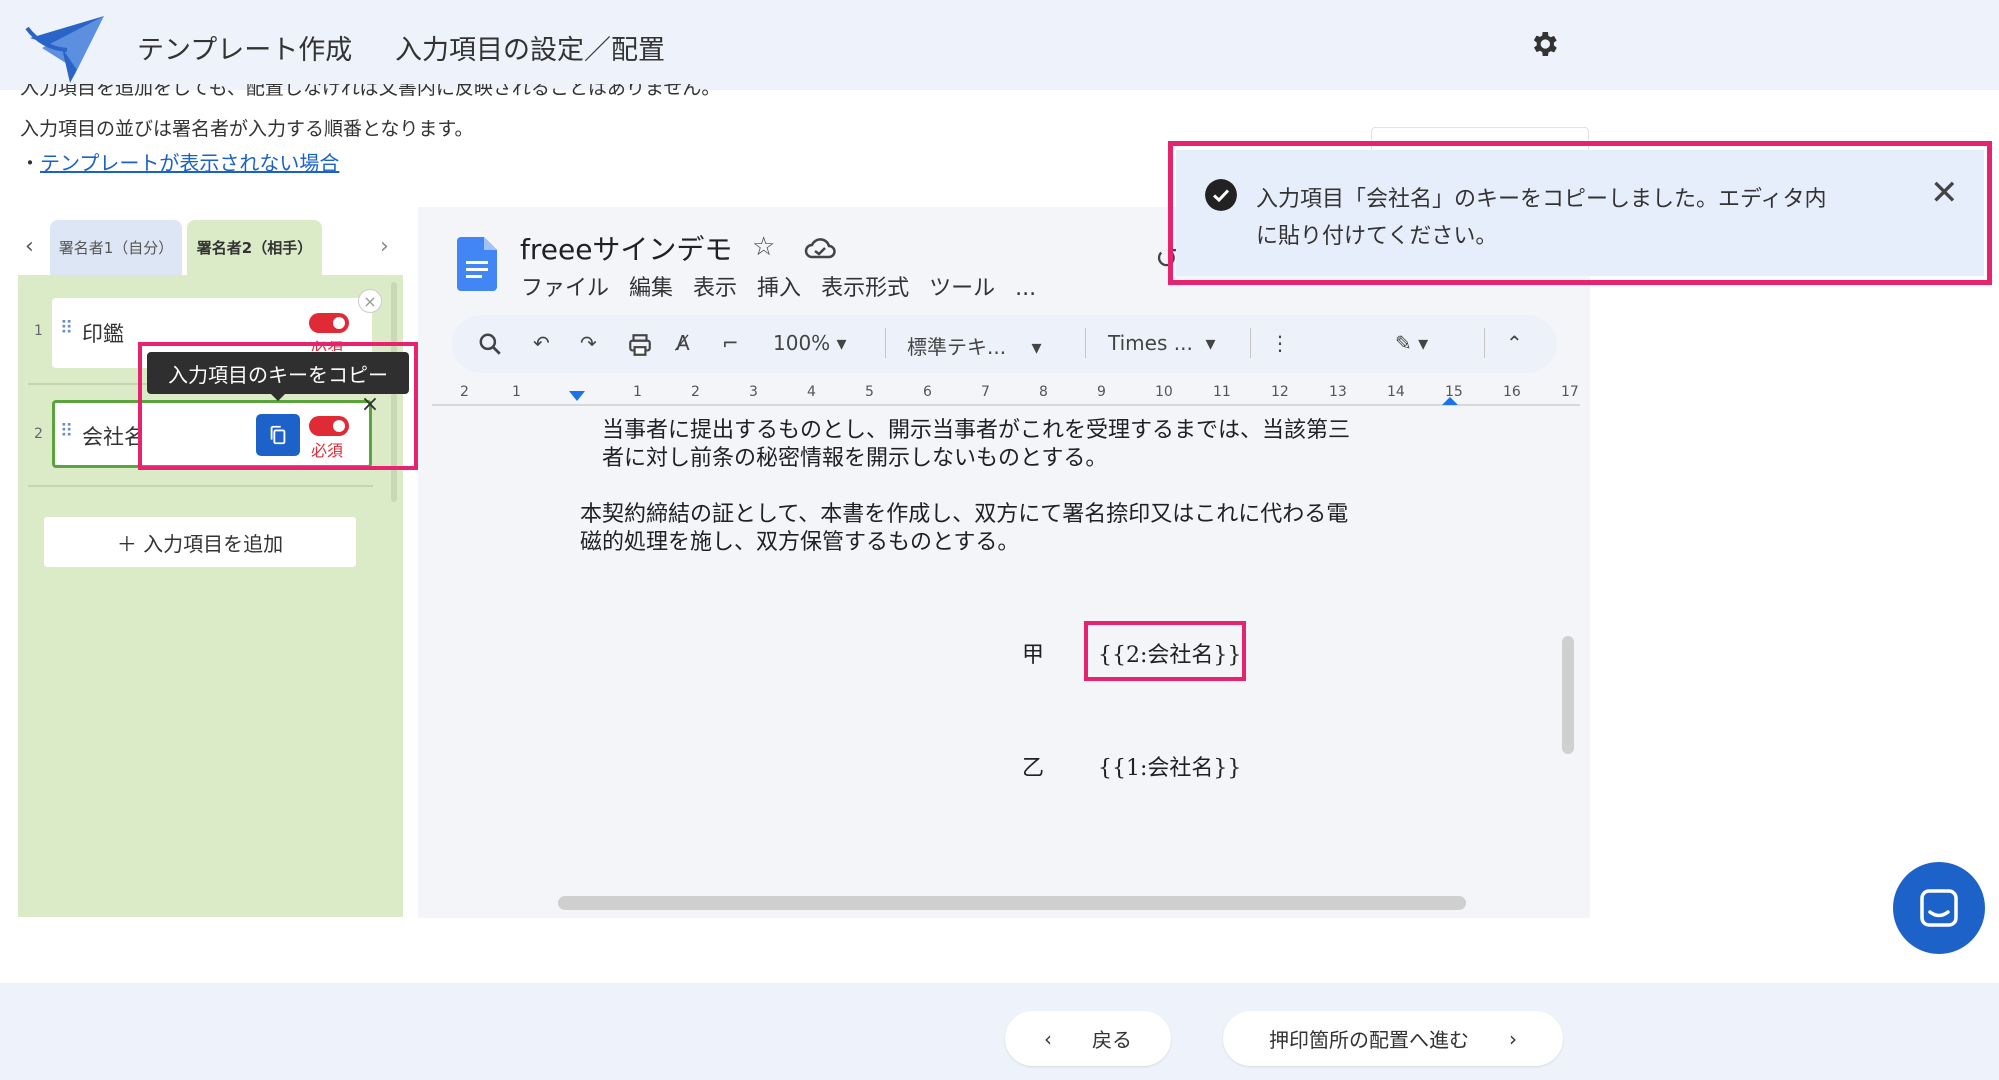 This screenshot has width=1999, height=1080. I want to click on zoom-value: 100%, so click(802, 343).